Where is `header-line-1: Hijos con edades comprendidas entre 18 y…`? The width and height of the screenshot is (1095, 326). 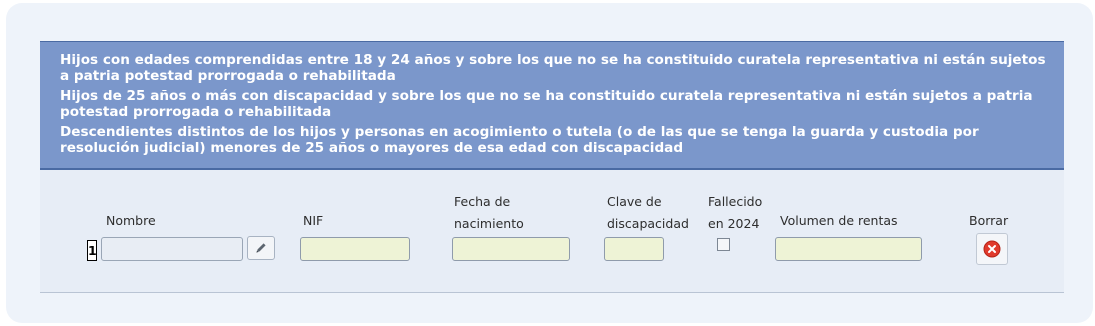
header-line-1: Hijos con edades comprendidas entre 18 y… is located at coordinates (553, 68).